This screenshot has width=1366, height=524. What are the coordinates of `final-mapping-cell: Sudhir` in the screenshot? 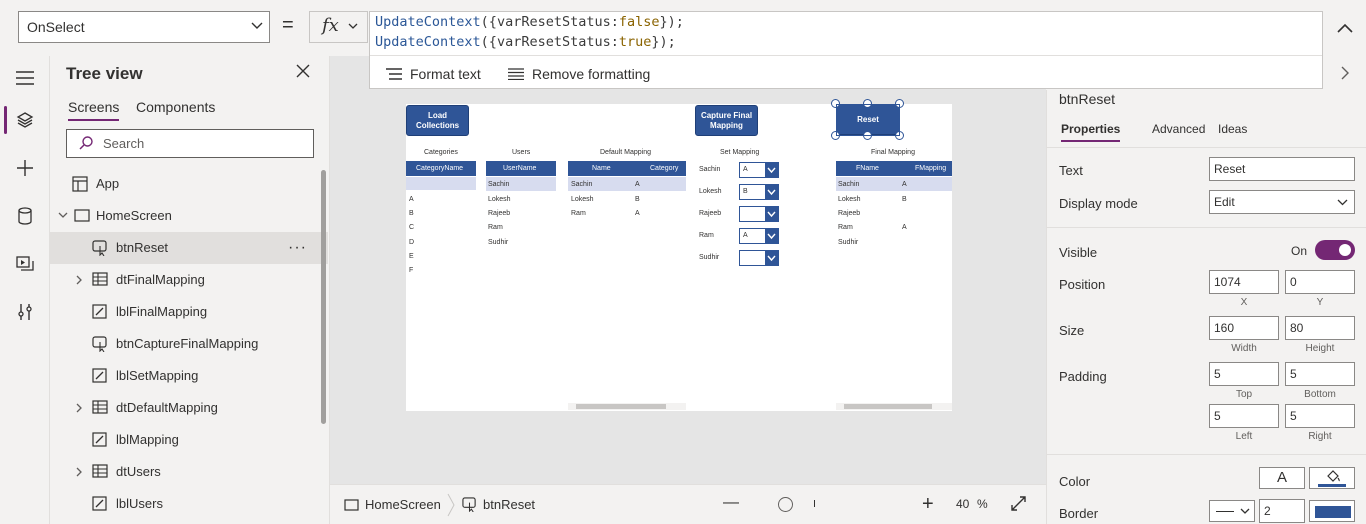 It's located at (848, 242).